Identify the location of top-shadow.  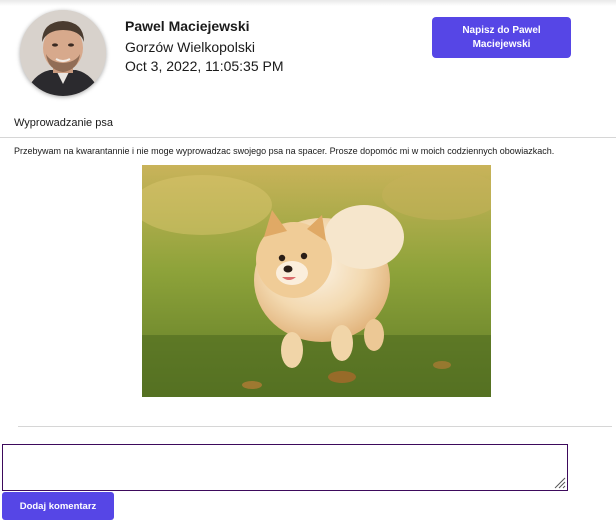
(308, 3).